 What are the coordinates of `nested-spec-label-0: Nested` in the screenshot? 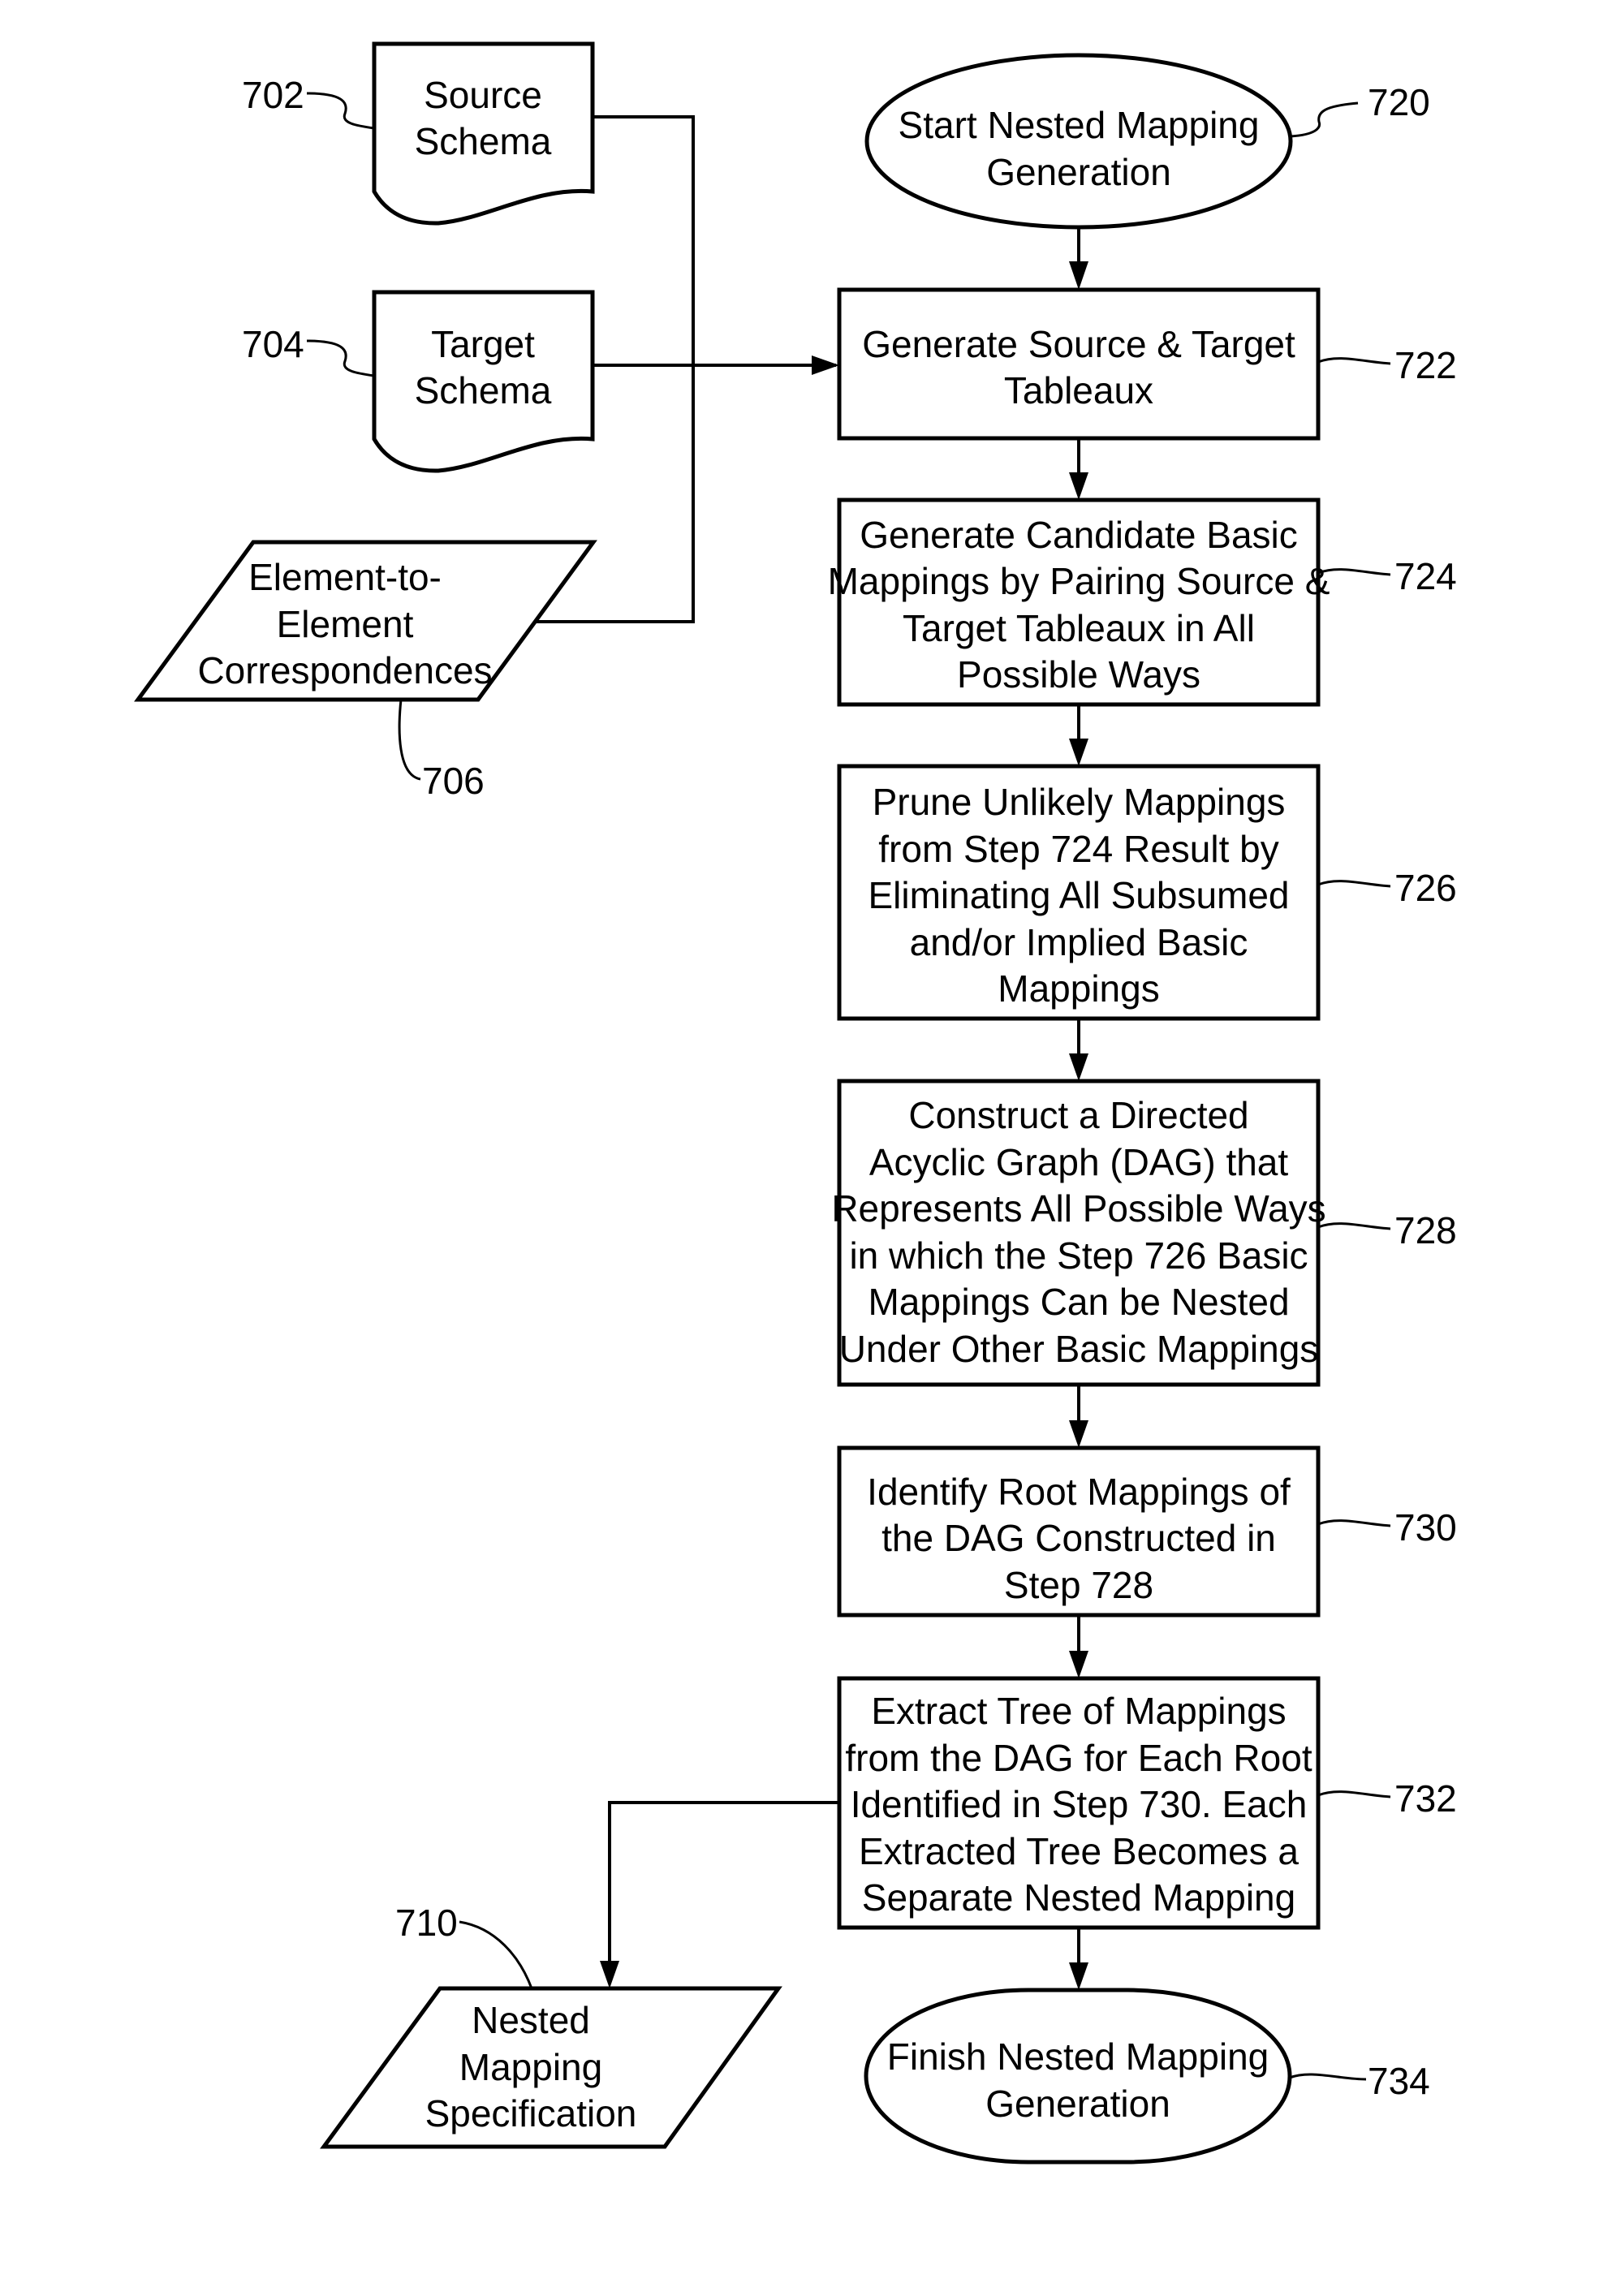 It's located at (531, 2020).